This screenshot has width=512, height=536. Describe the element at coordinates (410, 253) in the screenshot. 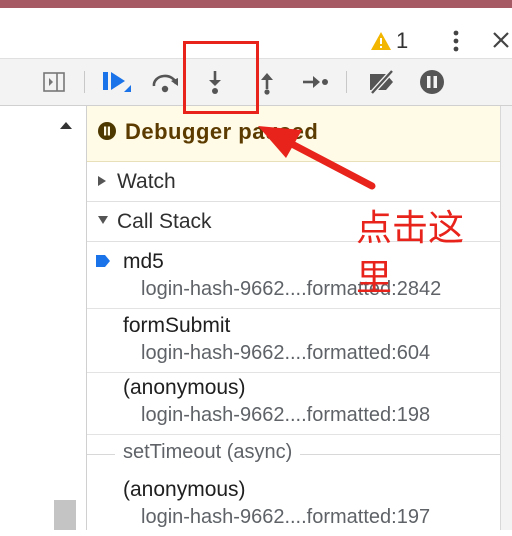

I see `annotation-text: 点击这里` at that location.